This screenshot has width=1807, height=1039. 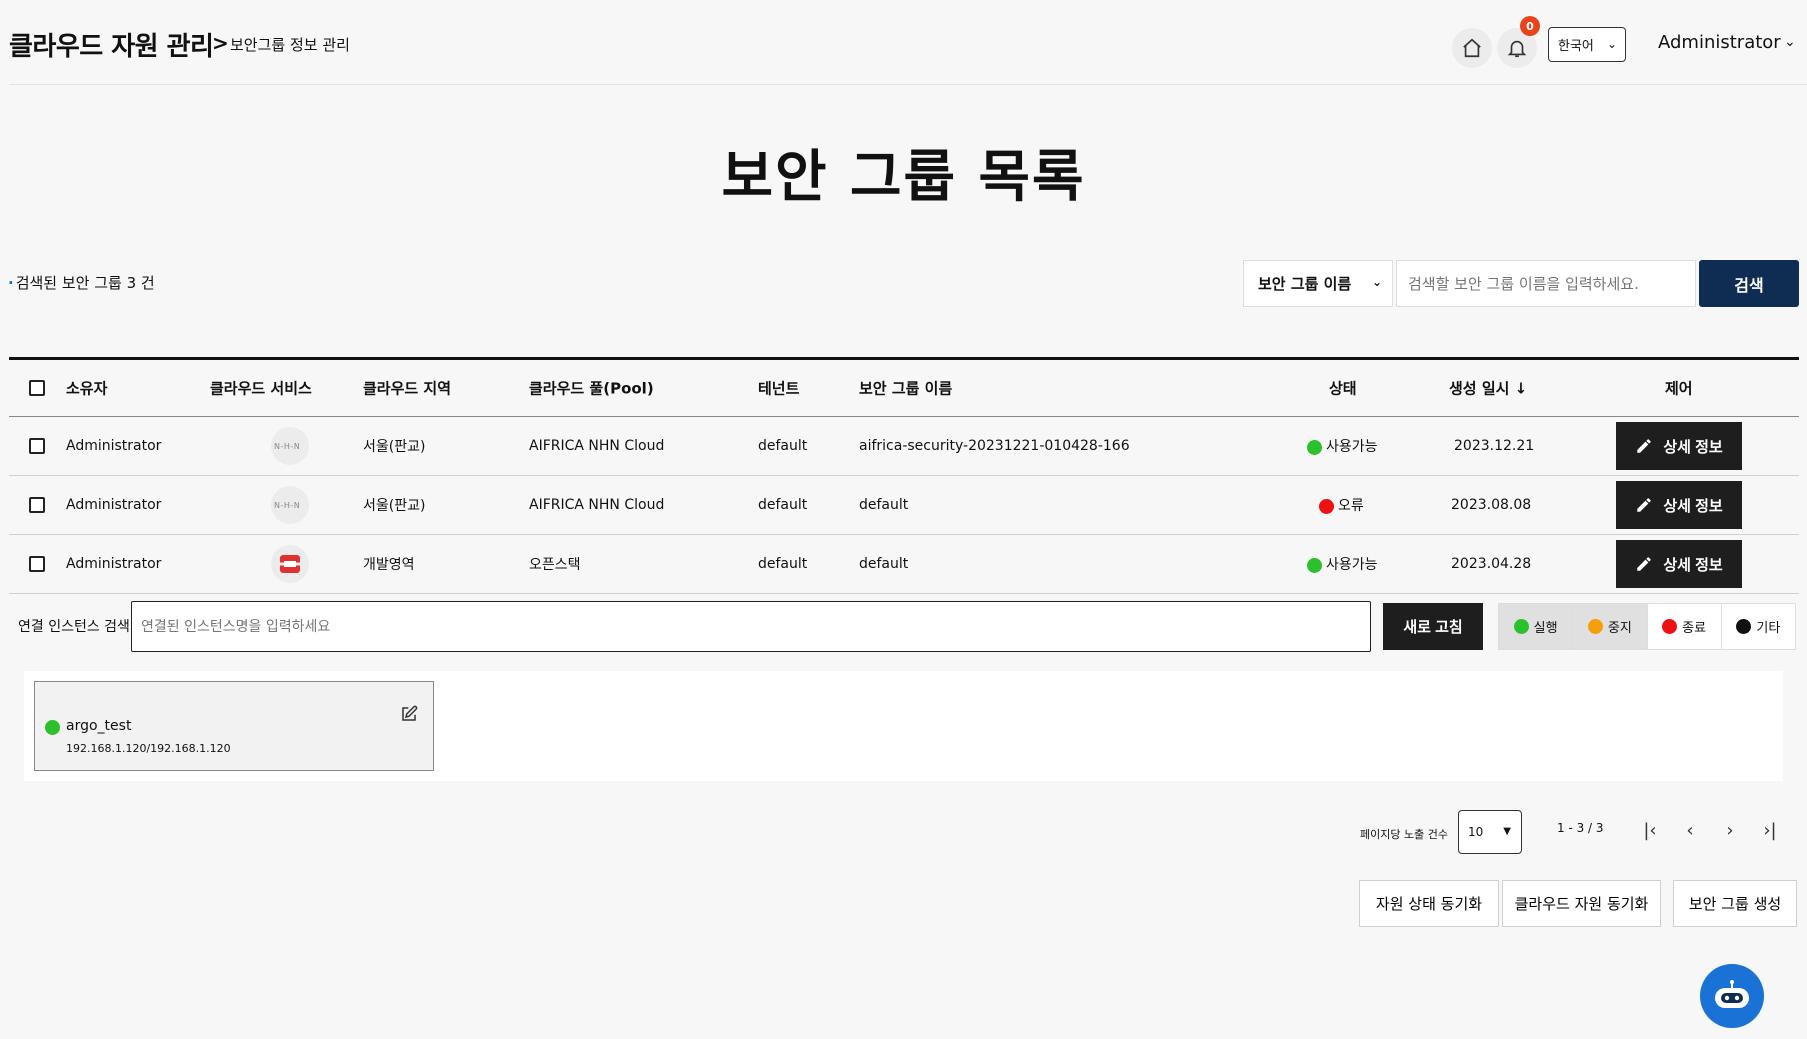 What do you see at coordinates (1491, 564) in the screenshot?
I see `cell-created: 2023.04.28` at bounding box center [1491, 564].